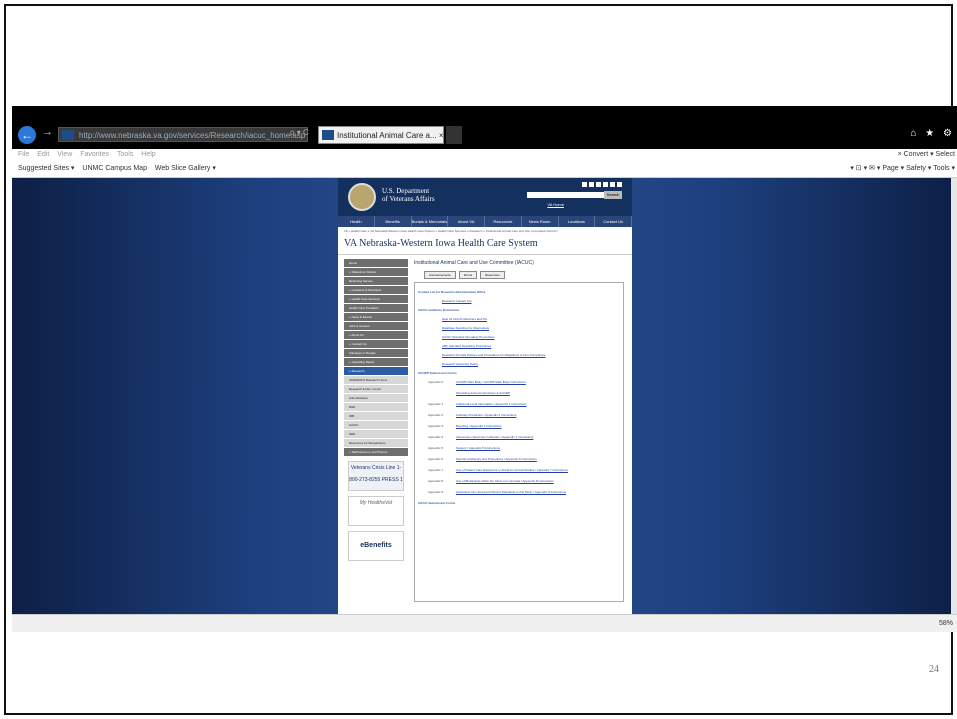 This screenshot has width=957, height=719. Describe the element at coordinates (440, 275) in the screenshot. I see `tab-announcements: Announcements` at that location.